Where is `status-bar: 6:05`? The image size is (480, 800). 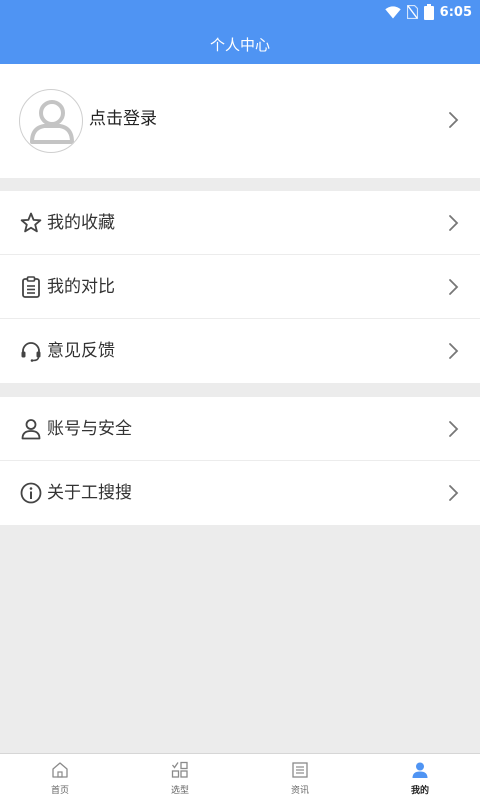
status-bar: 6:05 is located at coordinates (428, 12).